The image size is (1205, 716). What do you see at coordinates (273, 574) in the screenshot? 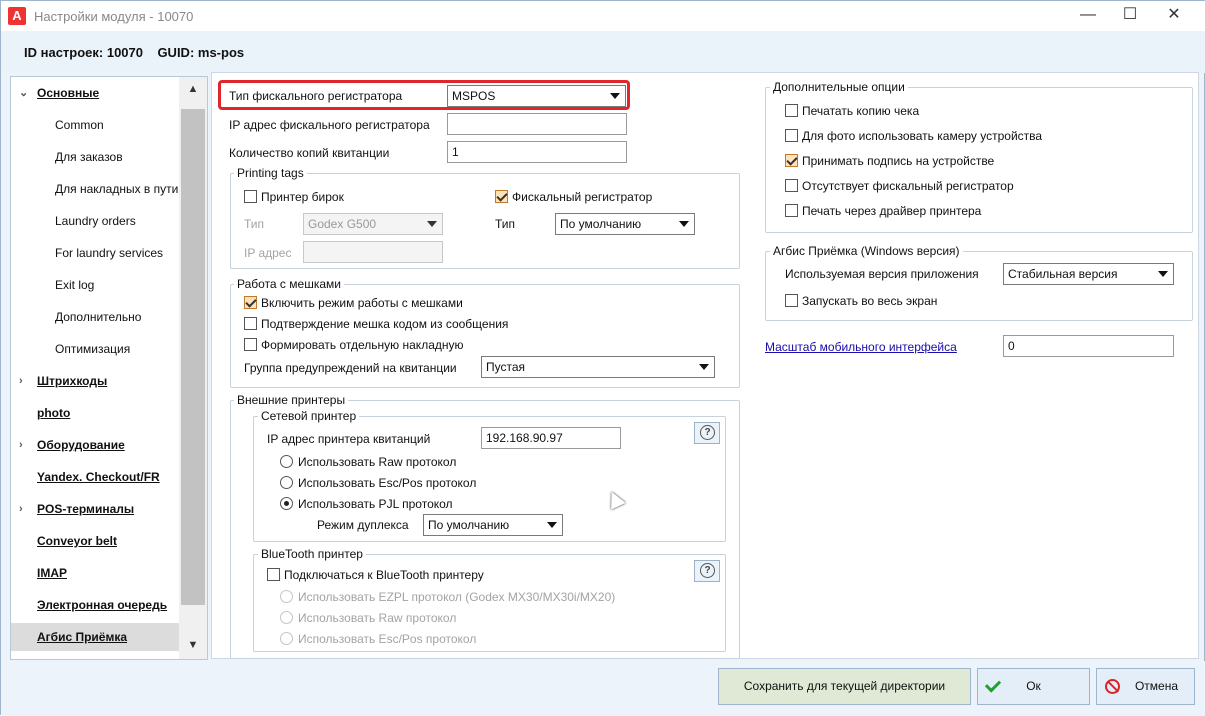
I see `bluetooth-connect-checkbox` at bounding box center [273, 574].